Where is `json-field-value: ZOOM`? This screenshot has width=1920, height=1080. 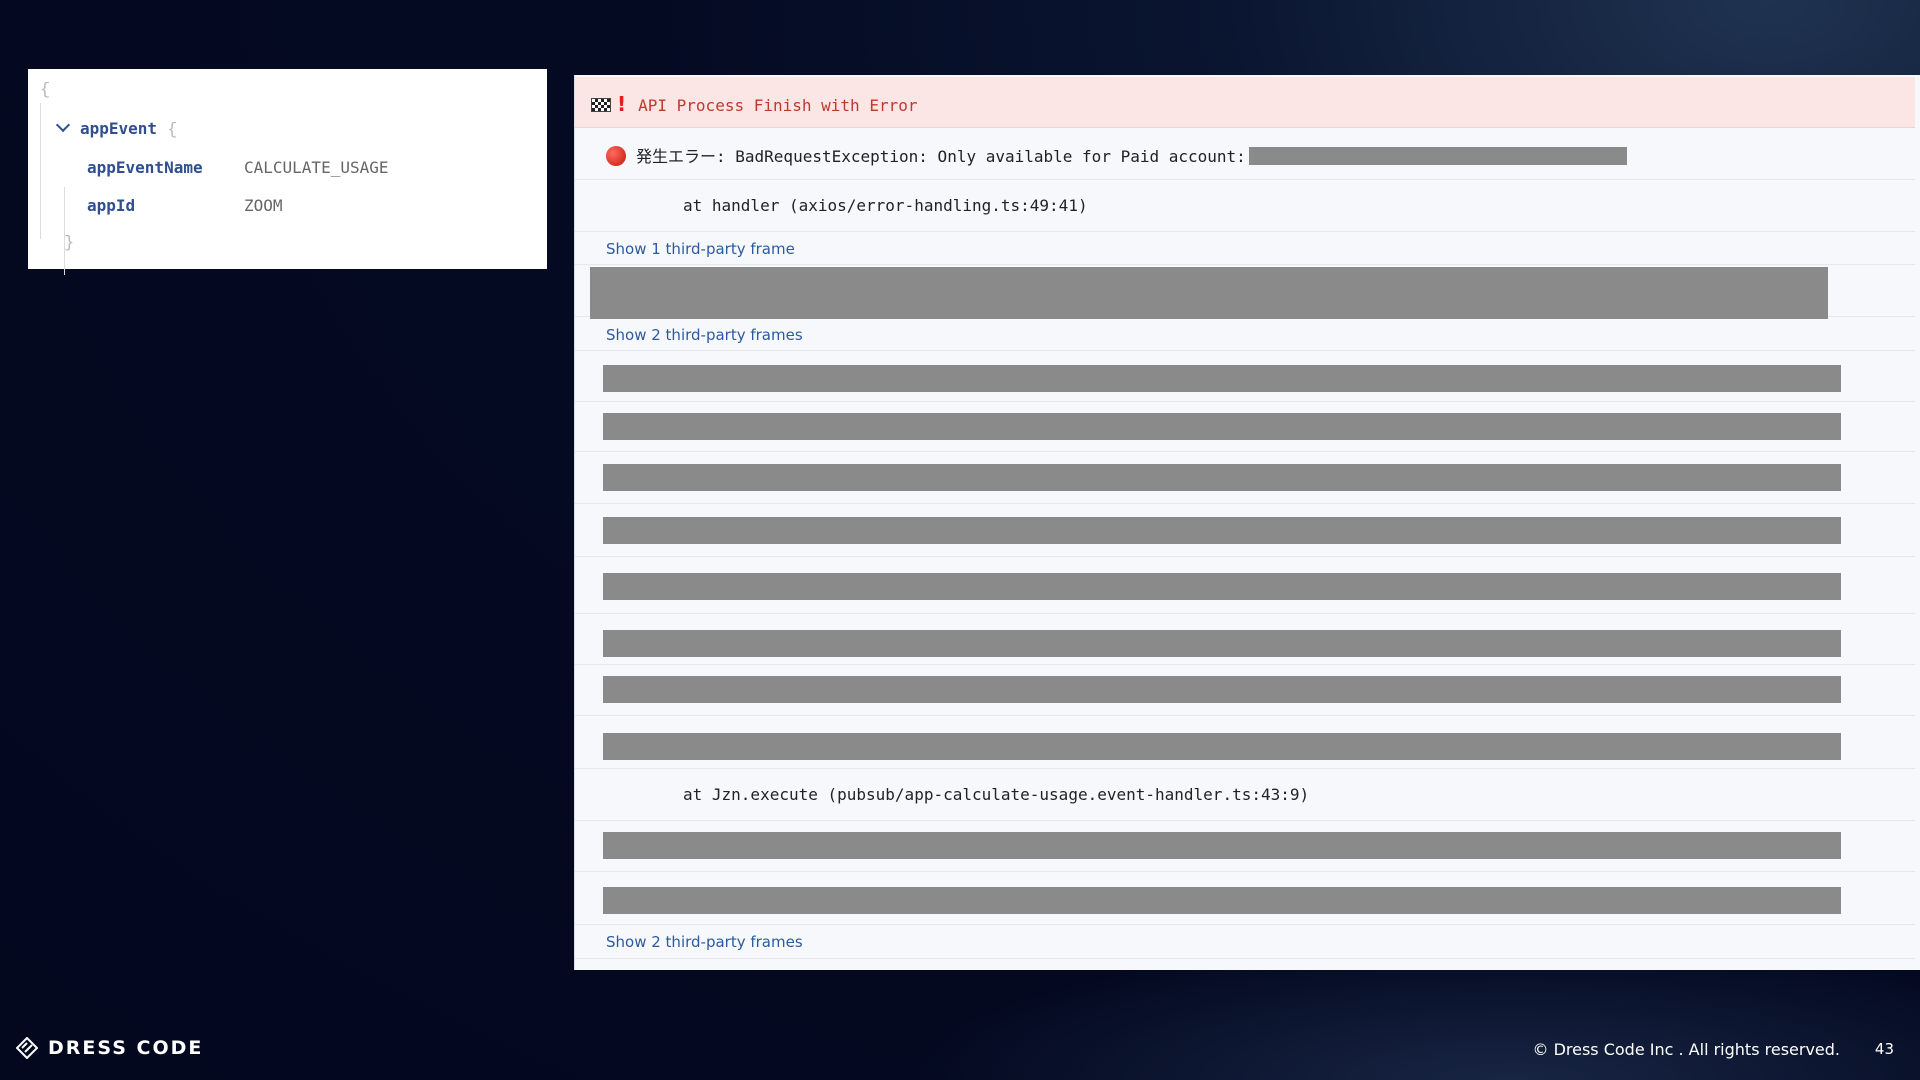
json-field-value: ZOOM is located at coordinates (263, 205).